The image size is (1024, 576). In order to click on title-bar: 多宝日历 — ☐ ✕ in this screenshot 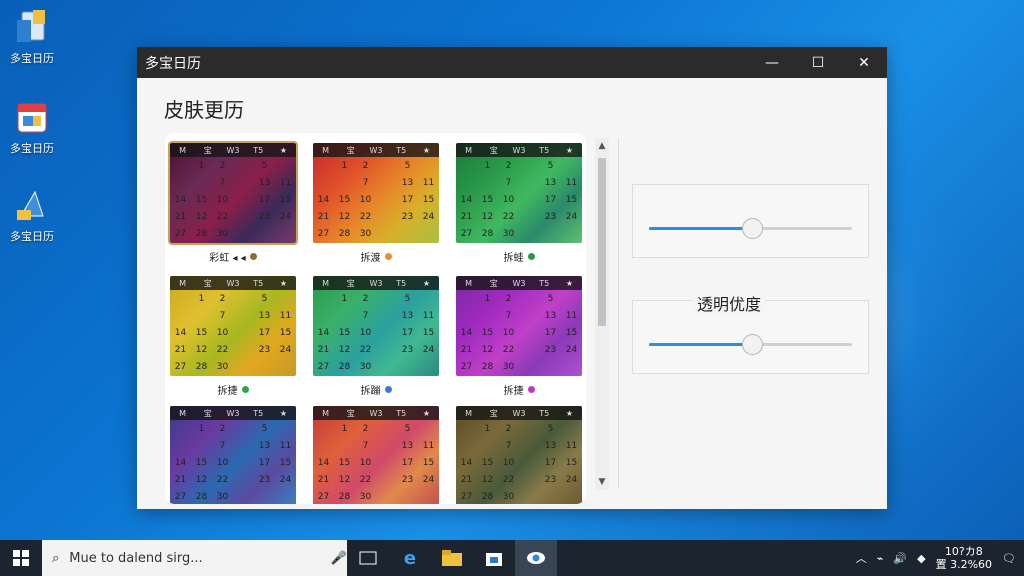, I will do `click(512, 62)`.